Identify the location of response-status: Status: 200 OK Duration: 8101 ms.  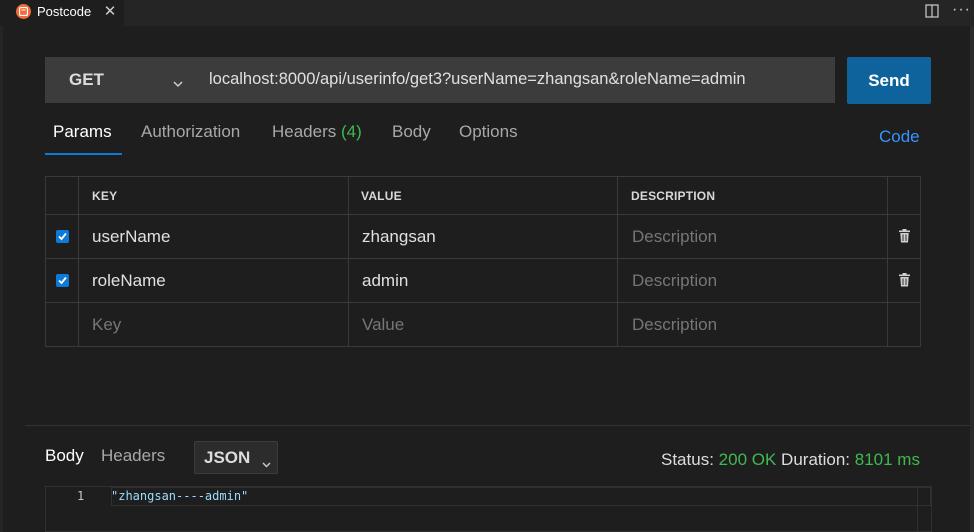
(790, 460).